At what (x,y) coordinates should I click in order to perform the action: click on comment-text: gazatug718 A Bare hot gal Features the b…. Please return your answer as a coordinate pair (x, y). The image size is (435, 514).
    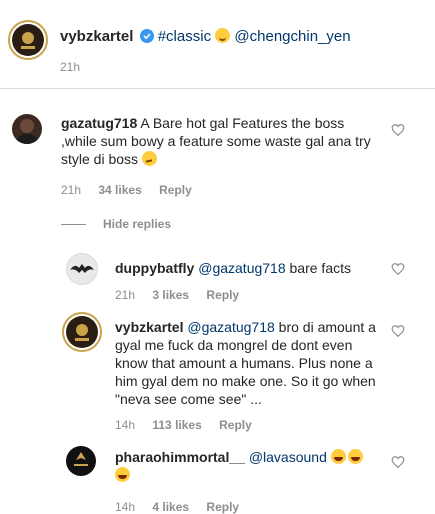
    Looking at the image, I should click on (221, 141).